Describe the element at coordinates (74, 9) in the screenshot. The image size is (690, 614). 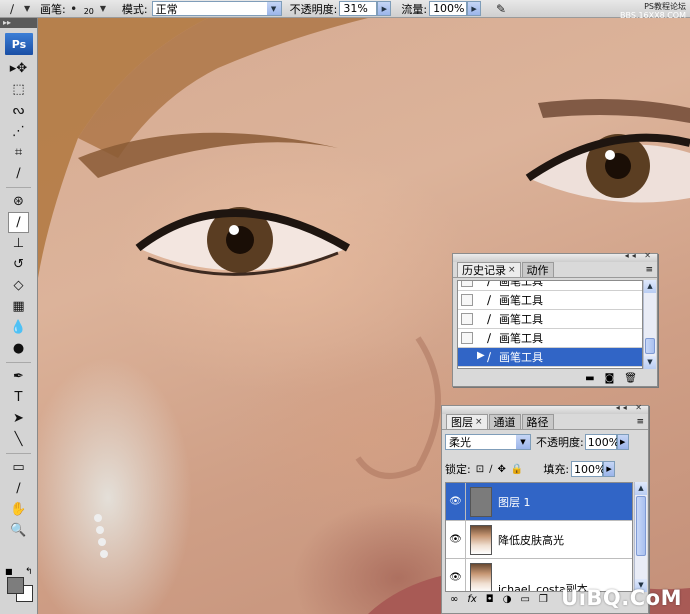
I see `brush-picker-icon: •` at that location.